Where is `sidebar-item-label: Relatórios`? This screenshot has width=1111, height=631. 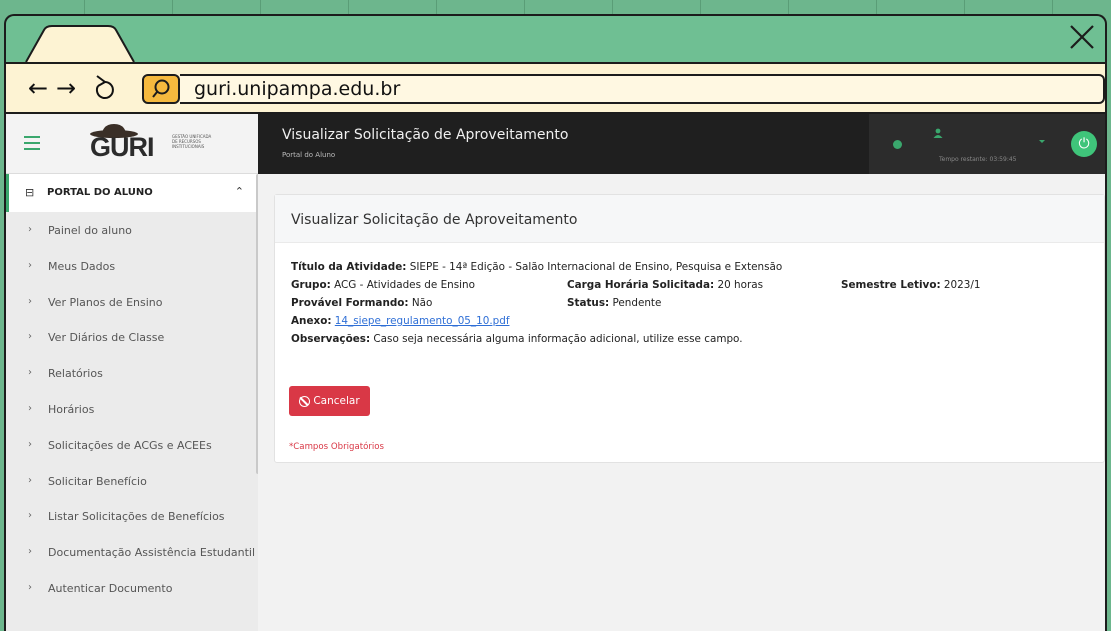 sidebar-item-label: Relatórios is located at coordinates (75, 374).